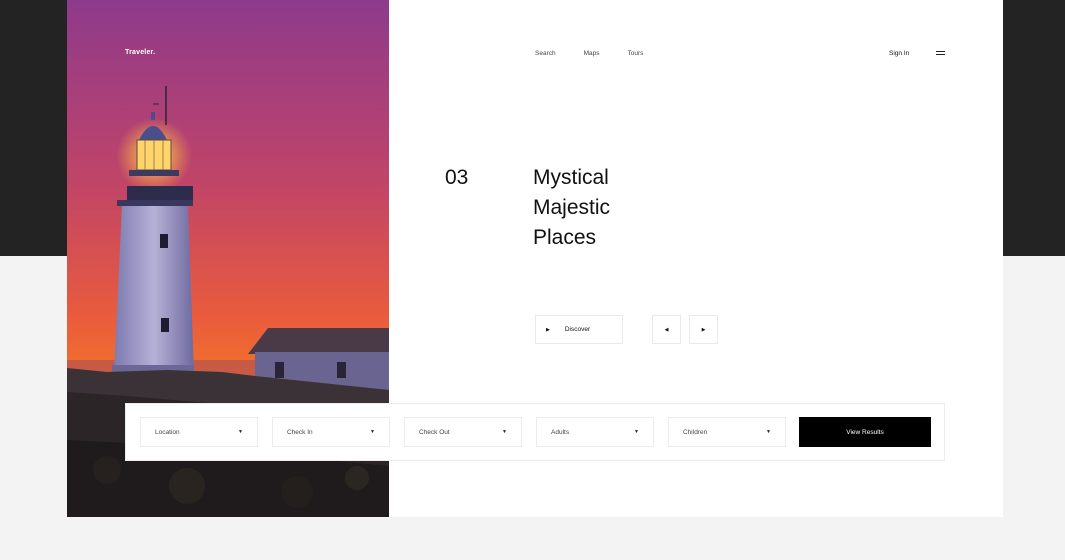  Describe the element at coordinates (565, 237) in the screenshot. I see `slide-title-line: Places` at that location.